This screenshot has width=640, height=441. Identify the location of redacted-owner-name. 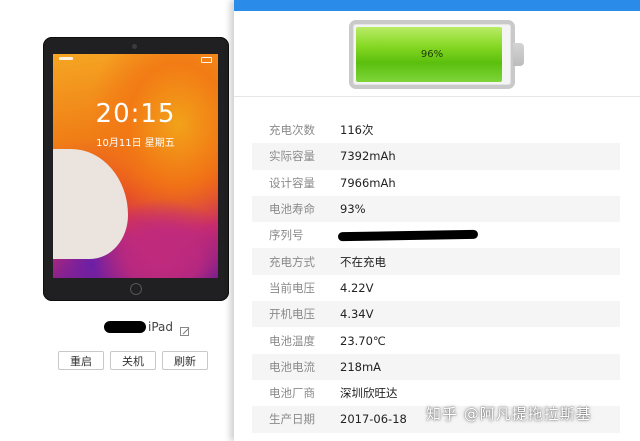
(125, 327).